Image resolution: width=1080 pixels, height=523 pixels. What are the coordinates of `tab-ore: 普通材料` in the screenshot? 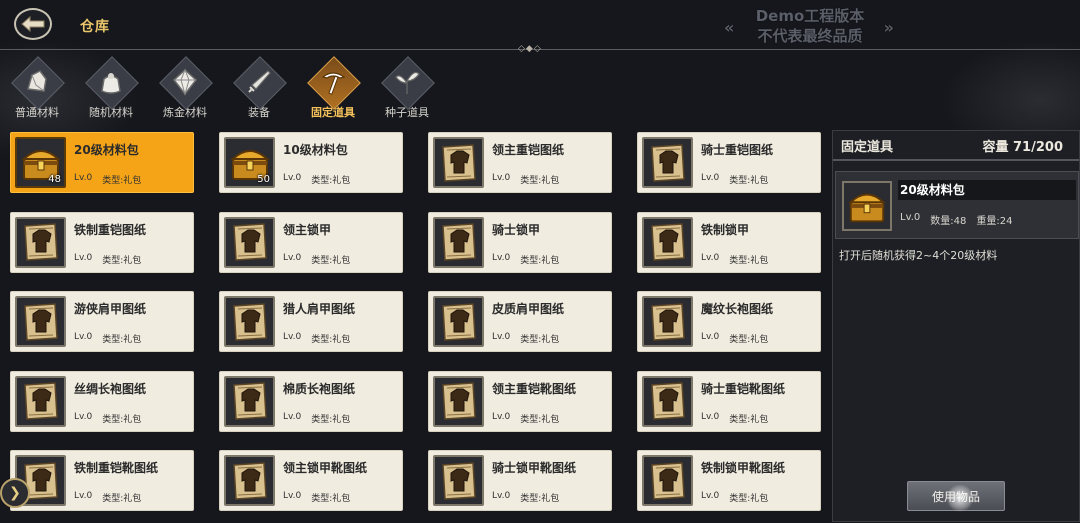 It's located at (37, 90).